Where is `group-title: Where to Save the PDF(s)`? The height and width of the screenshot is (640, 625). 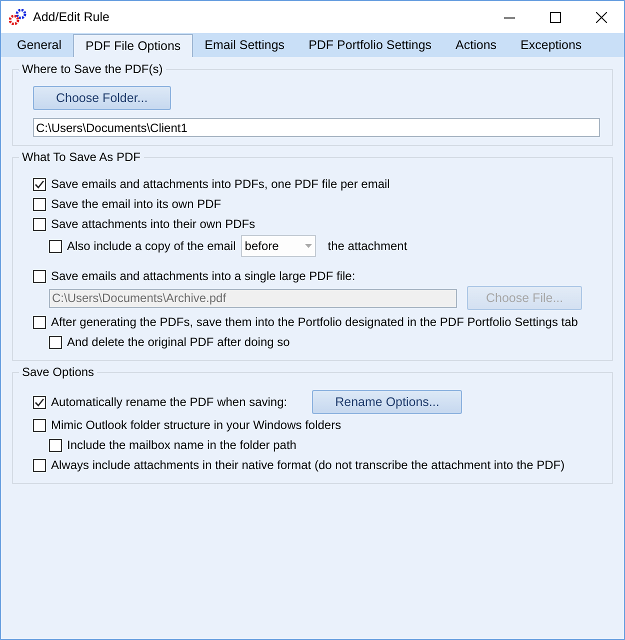 group-title: Where to Save the PDF(s) is located at coordinates (92, 69).